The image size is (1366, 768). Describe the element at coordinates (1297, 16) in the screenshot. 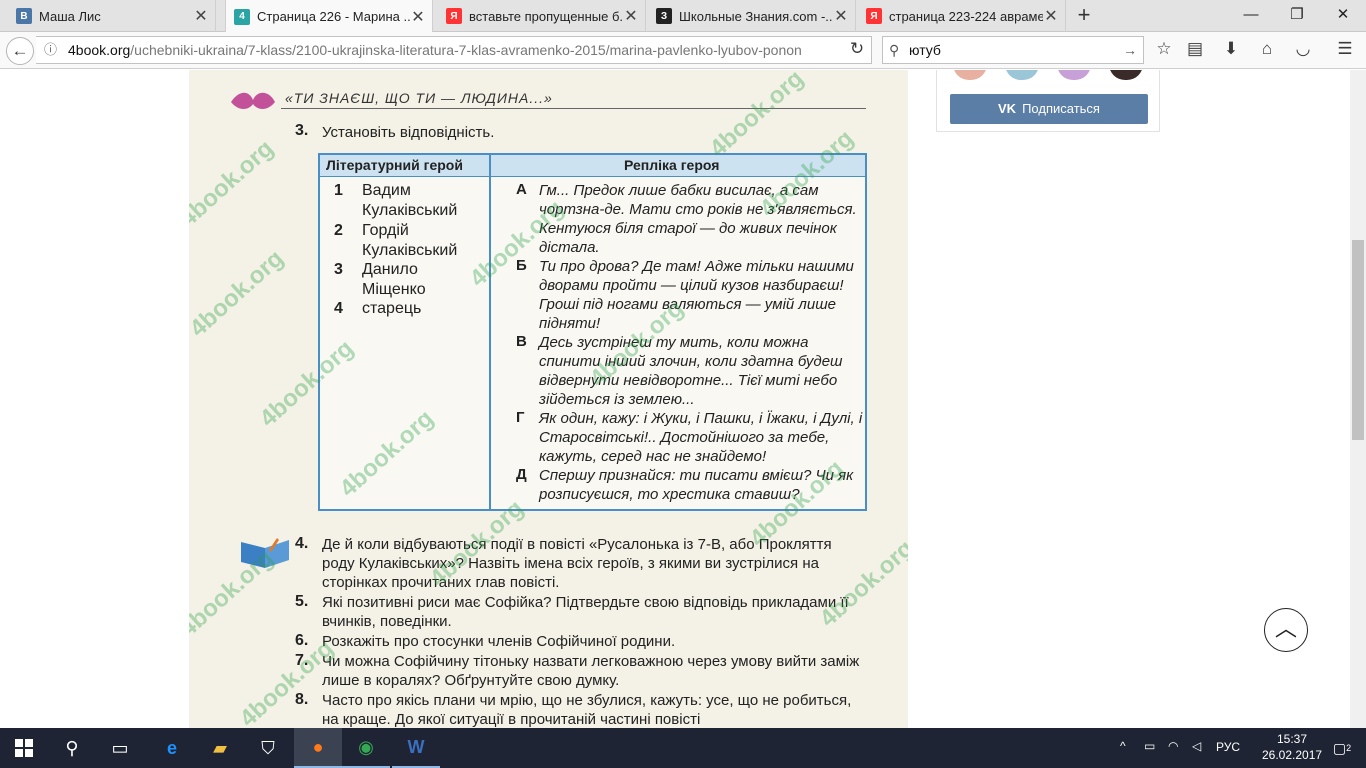

I see `restore-button: ❐` at that location.